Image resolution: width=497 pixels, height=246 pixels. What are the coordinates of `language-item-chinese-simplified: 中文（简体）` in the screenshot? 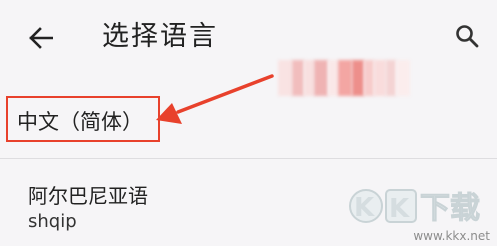 It's located at (83, 119).